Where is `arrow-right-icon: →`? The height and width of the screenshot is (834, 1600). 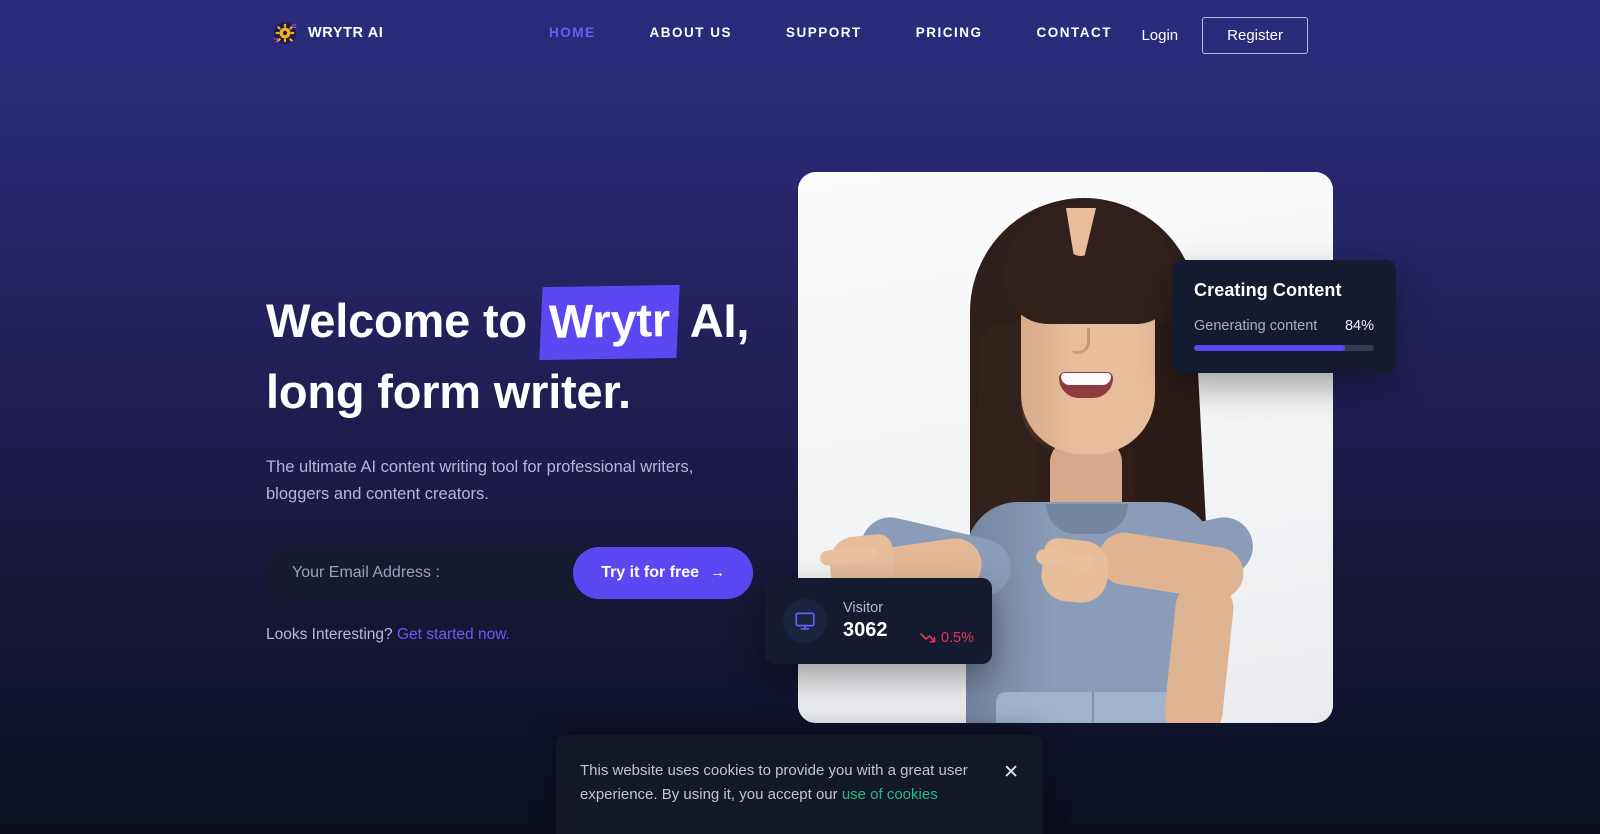 arrow-right-icon: → is located at coordinates (717, 573).